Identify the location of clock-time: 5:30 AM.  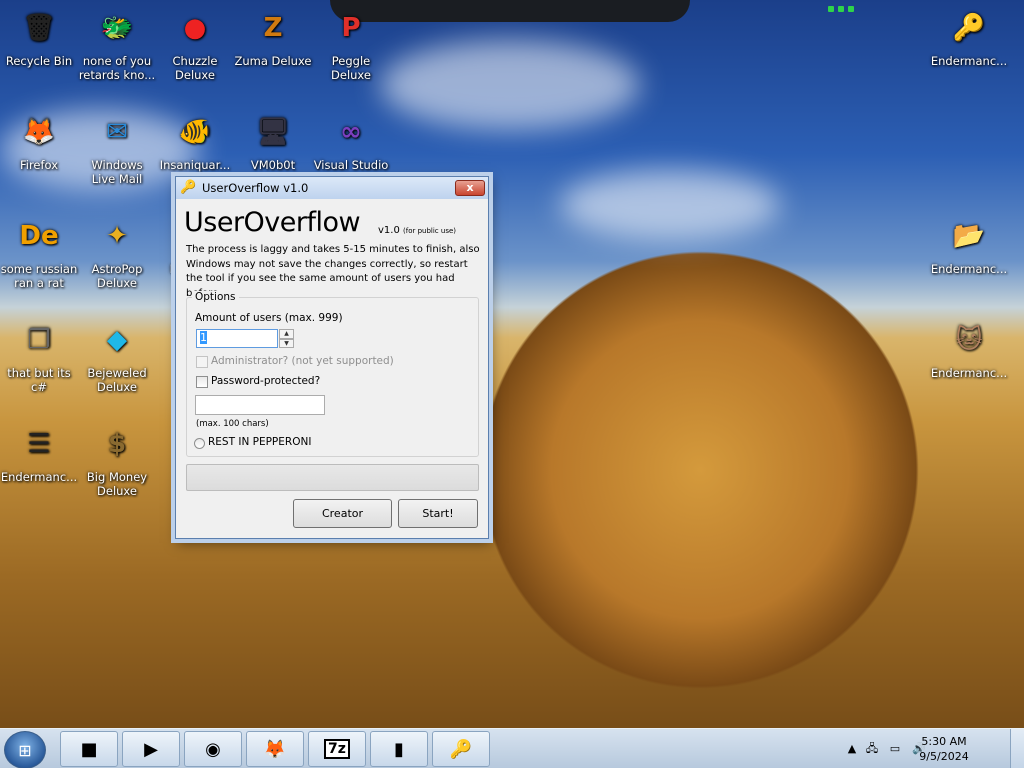
(944, 741).